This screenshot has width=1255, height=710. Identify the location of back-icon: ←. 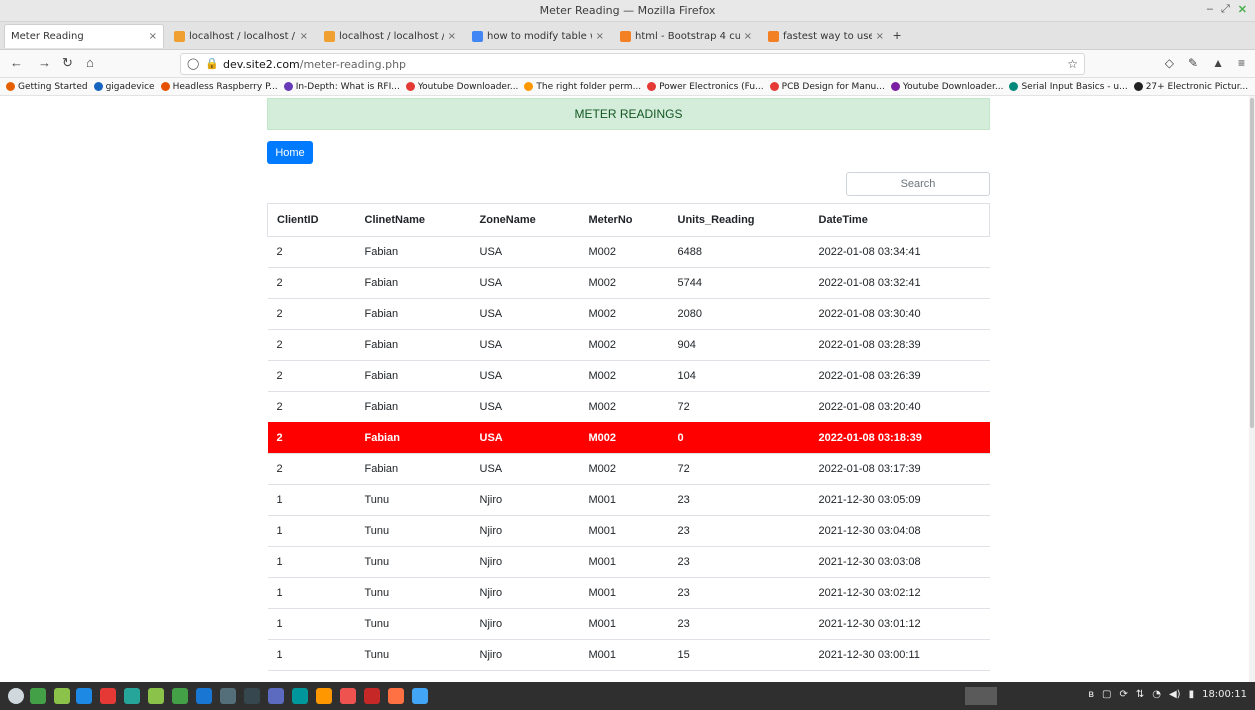
(16, 62).